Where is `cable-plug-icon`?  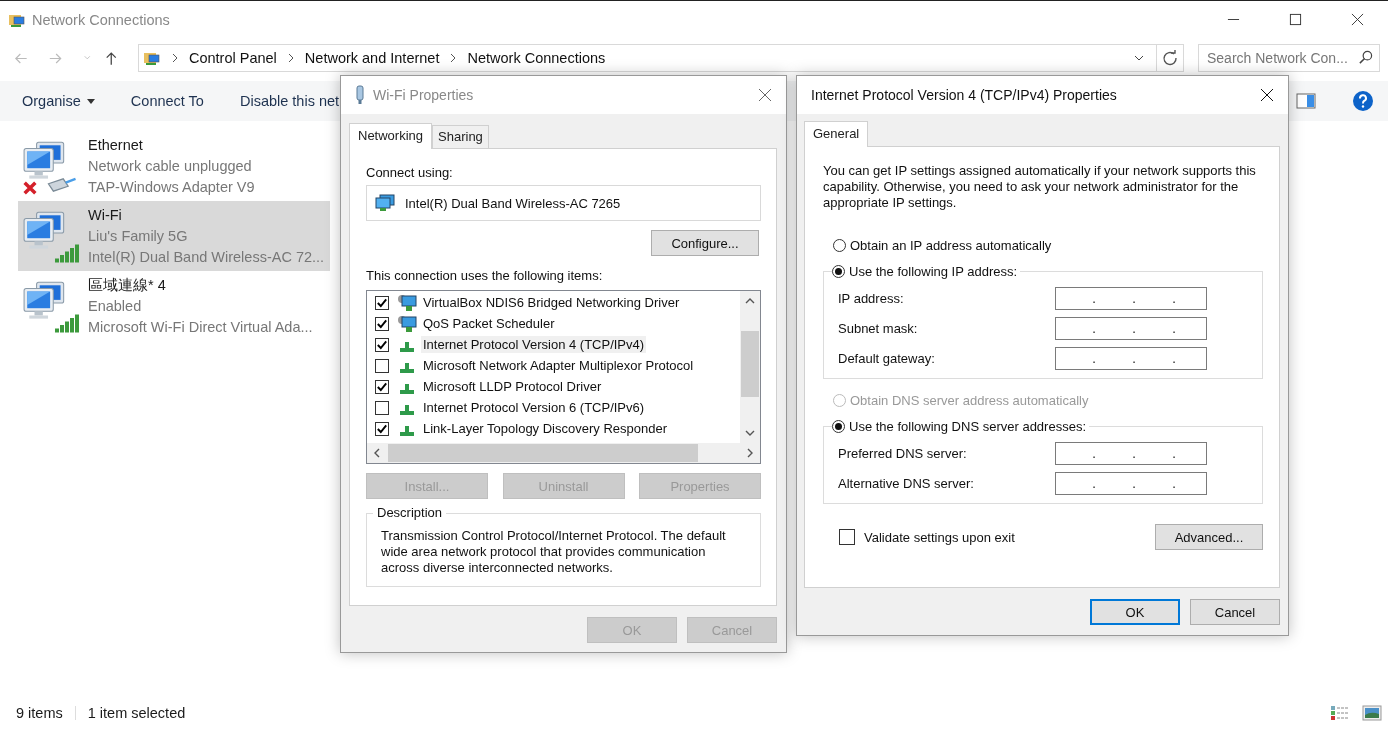
cable-plug-icon is located at coordinates (62, 185).